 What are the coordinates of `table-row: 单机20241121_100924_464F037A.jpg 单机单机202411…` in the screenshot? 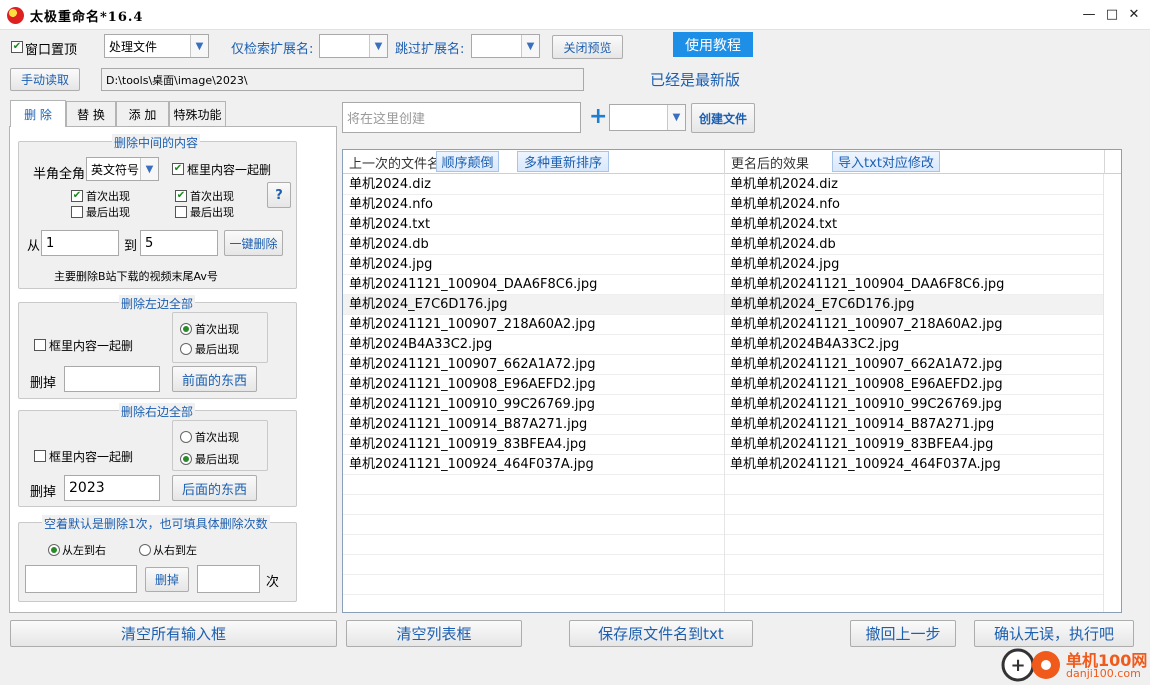 It's located at (723, 465).